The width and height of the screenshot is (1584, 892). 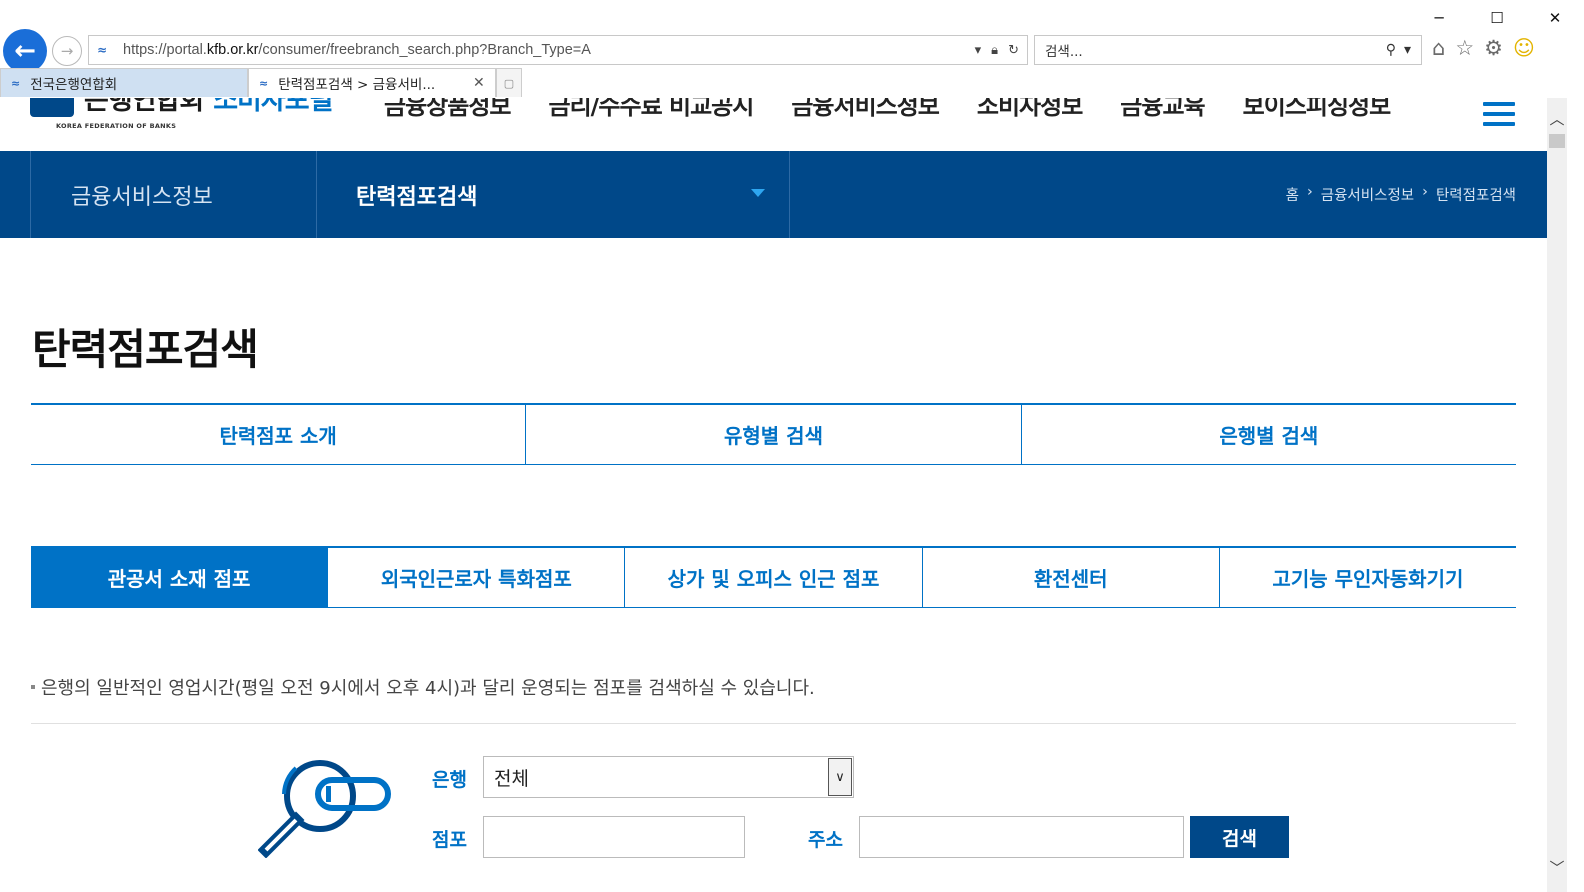 What do you see at coordinates (553, 194) in the screenshot?
I see `subnav-current-dropdown: 탄력점포검색` at bounding box center [553, 194].